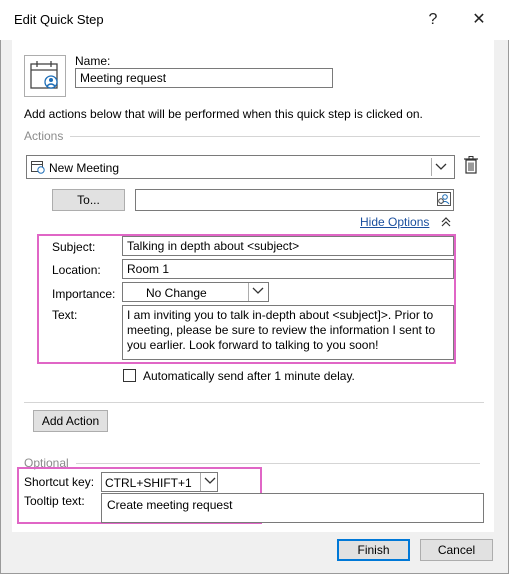 The height and width of the screenshot is (574, 509). I want to click on quick-step-icon, so click(45, 76).